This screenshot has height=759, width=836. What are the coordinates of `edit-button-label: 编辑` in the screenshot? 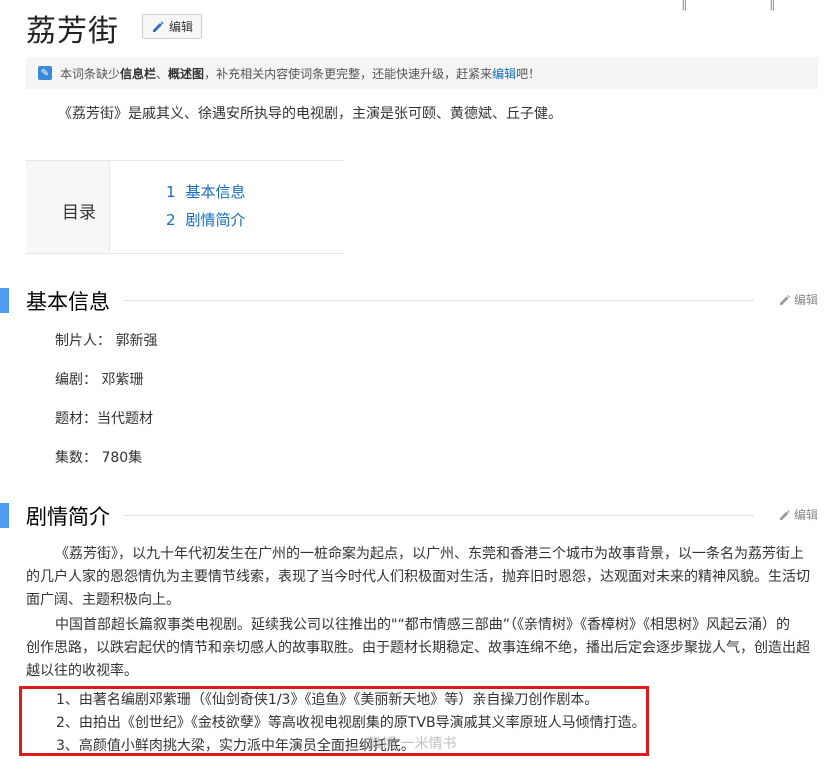 It's located at (180, 27).